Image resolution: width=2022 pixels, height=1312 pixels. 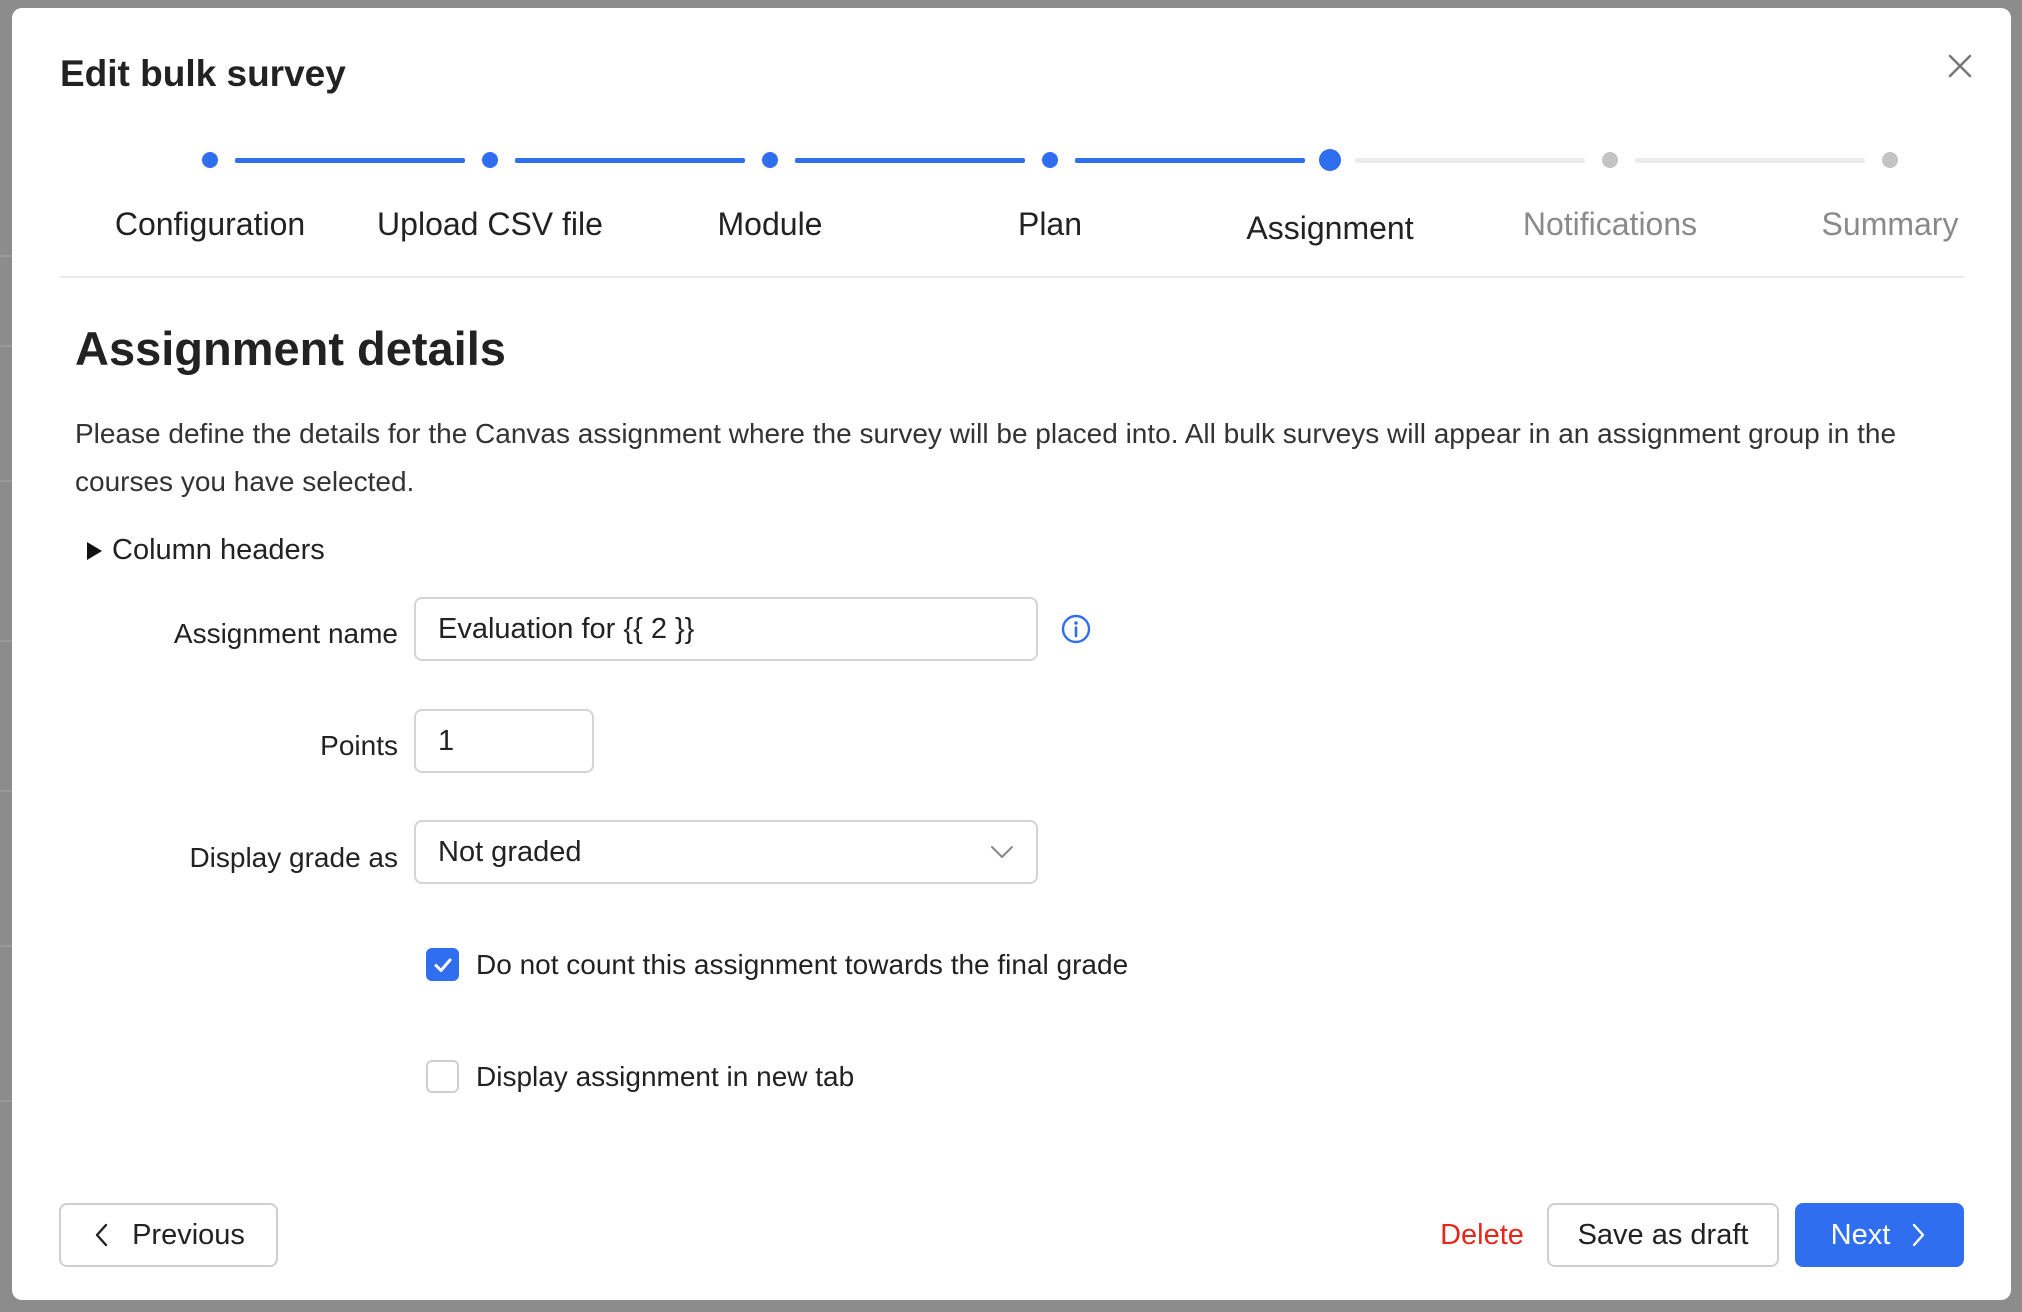 I want to click on delete-button: Delete, so click(x=1482, y=1235).